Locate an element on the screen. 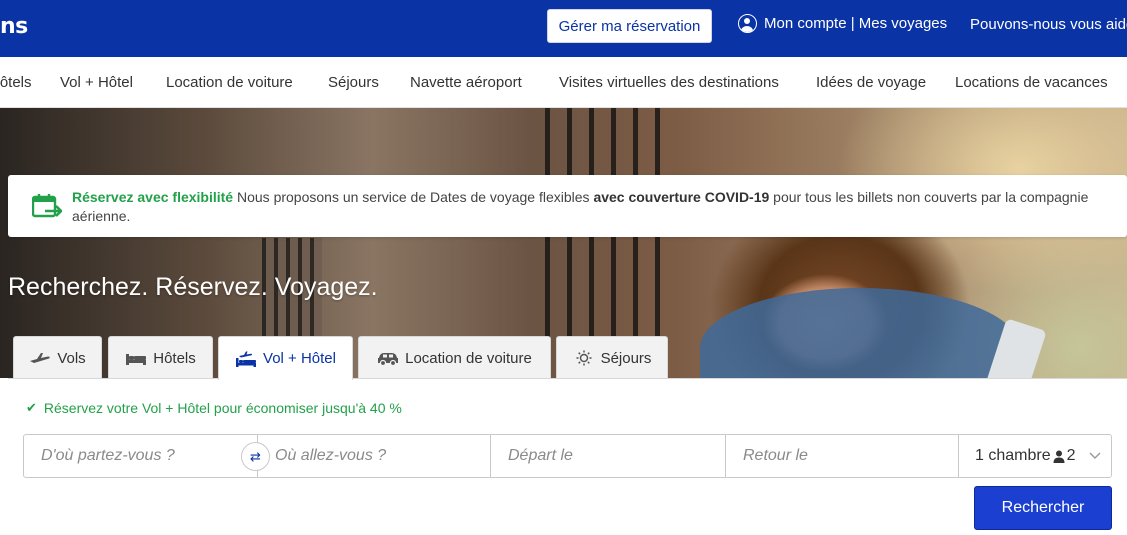  destination-input: Où allez-vous ? is located at coordinates (373, 456).